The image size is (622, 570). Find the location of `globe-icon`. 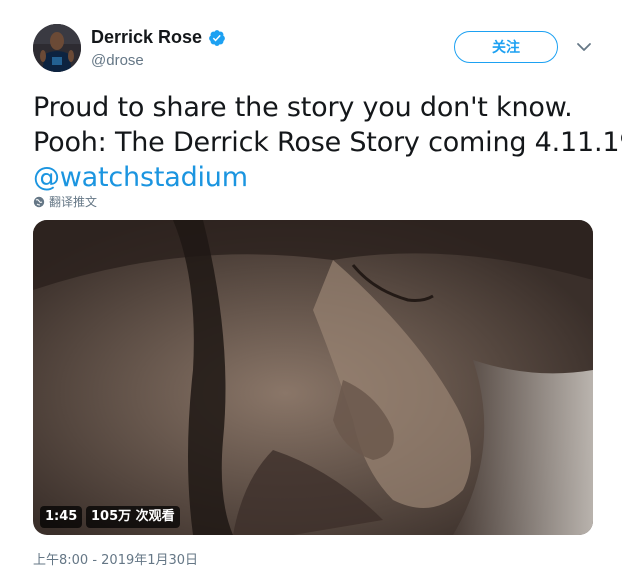

globe-icon is located at coordinates (39, 201).